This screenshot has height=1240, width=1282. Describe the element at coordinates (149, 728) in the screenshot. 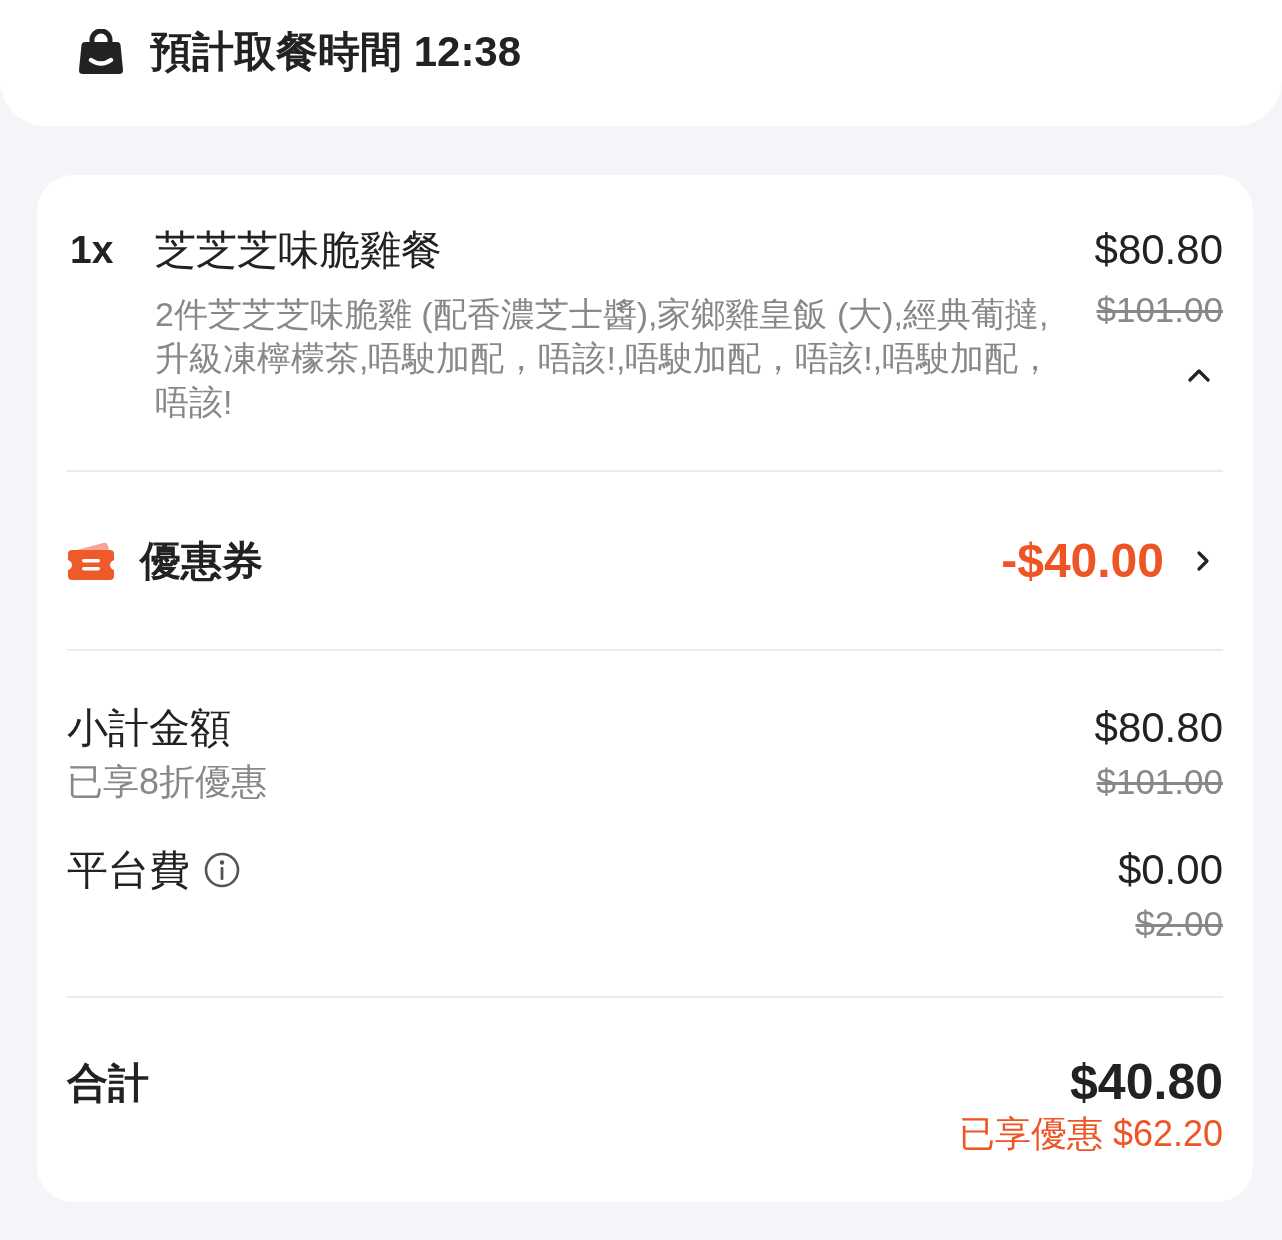

I see `summary-label: 小計金額` at that location.